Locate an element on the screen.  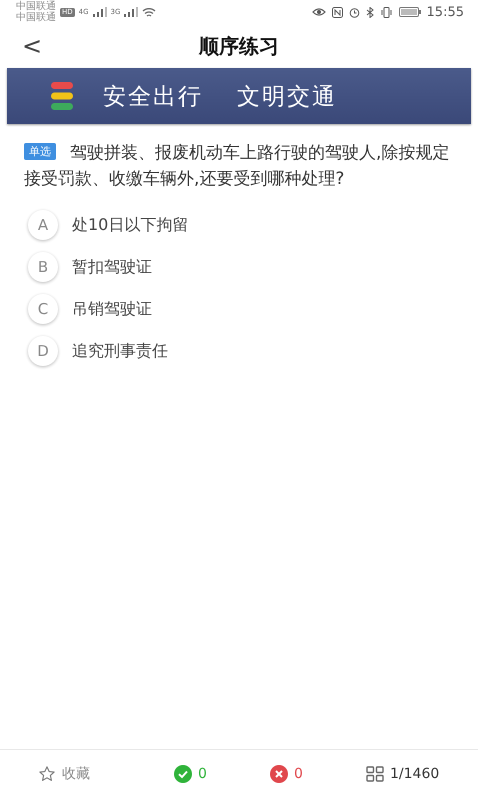
alarm-icon is located at coordinates (354, 12).